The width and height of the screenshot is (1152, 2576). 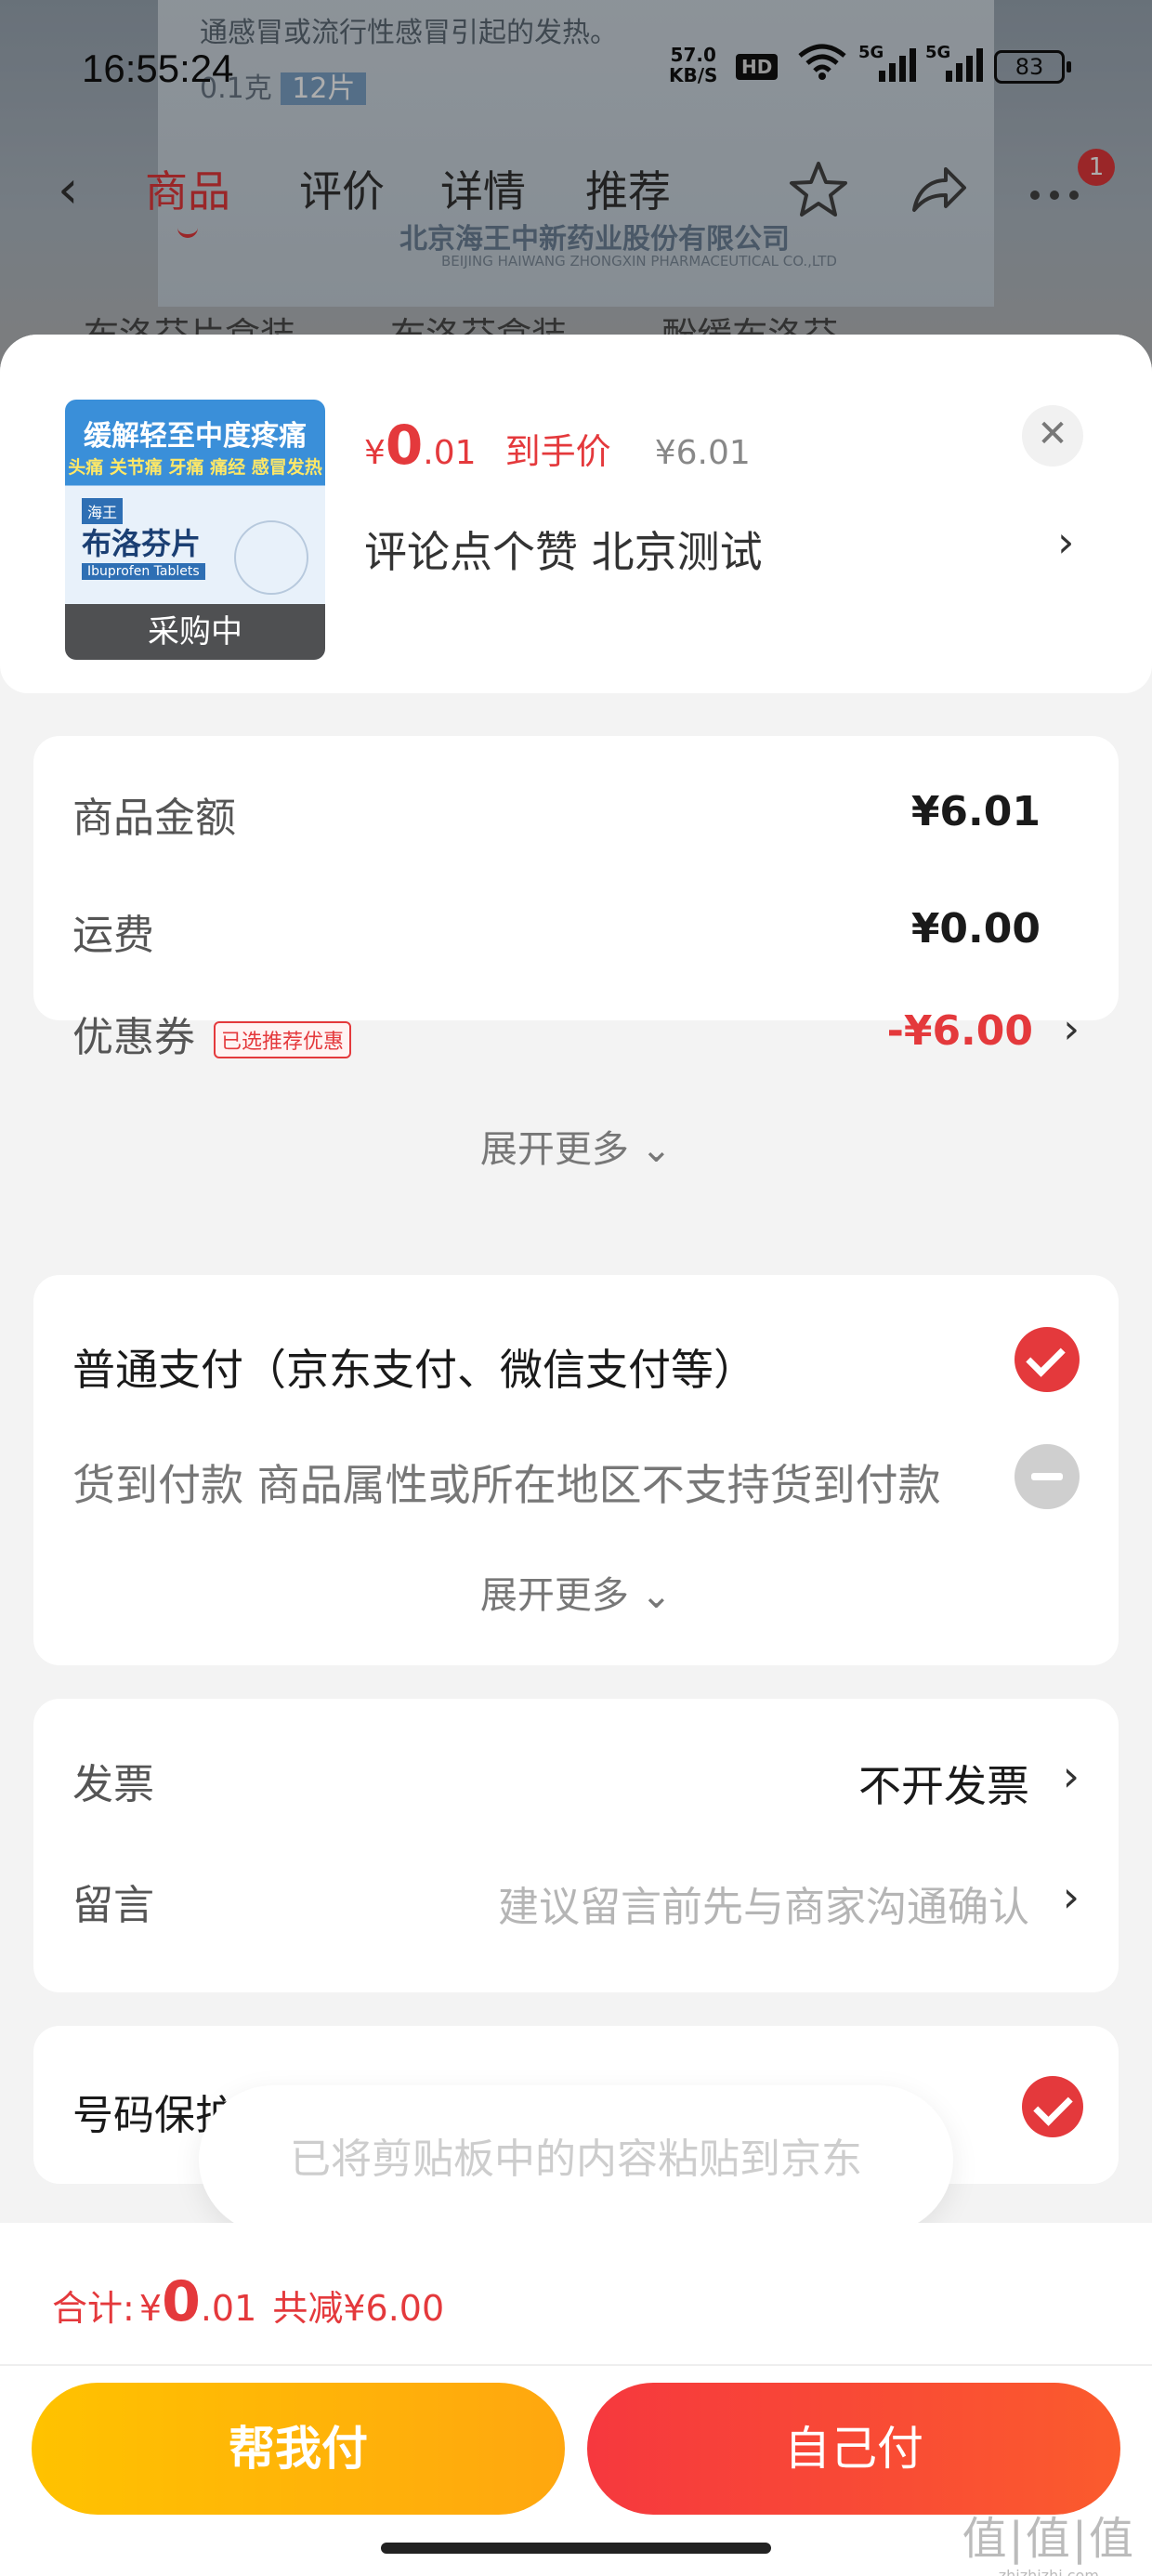 I want to click on original-price: ¥6.01, so click(x=702, y=453).